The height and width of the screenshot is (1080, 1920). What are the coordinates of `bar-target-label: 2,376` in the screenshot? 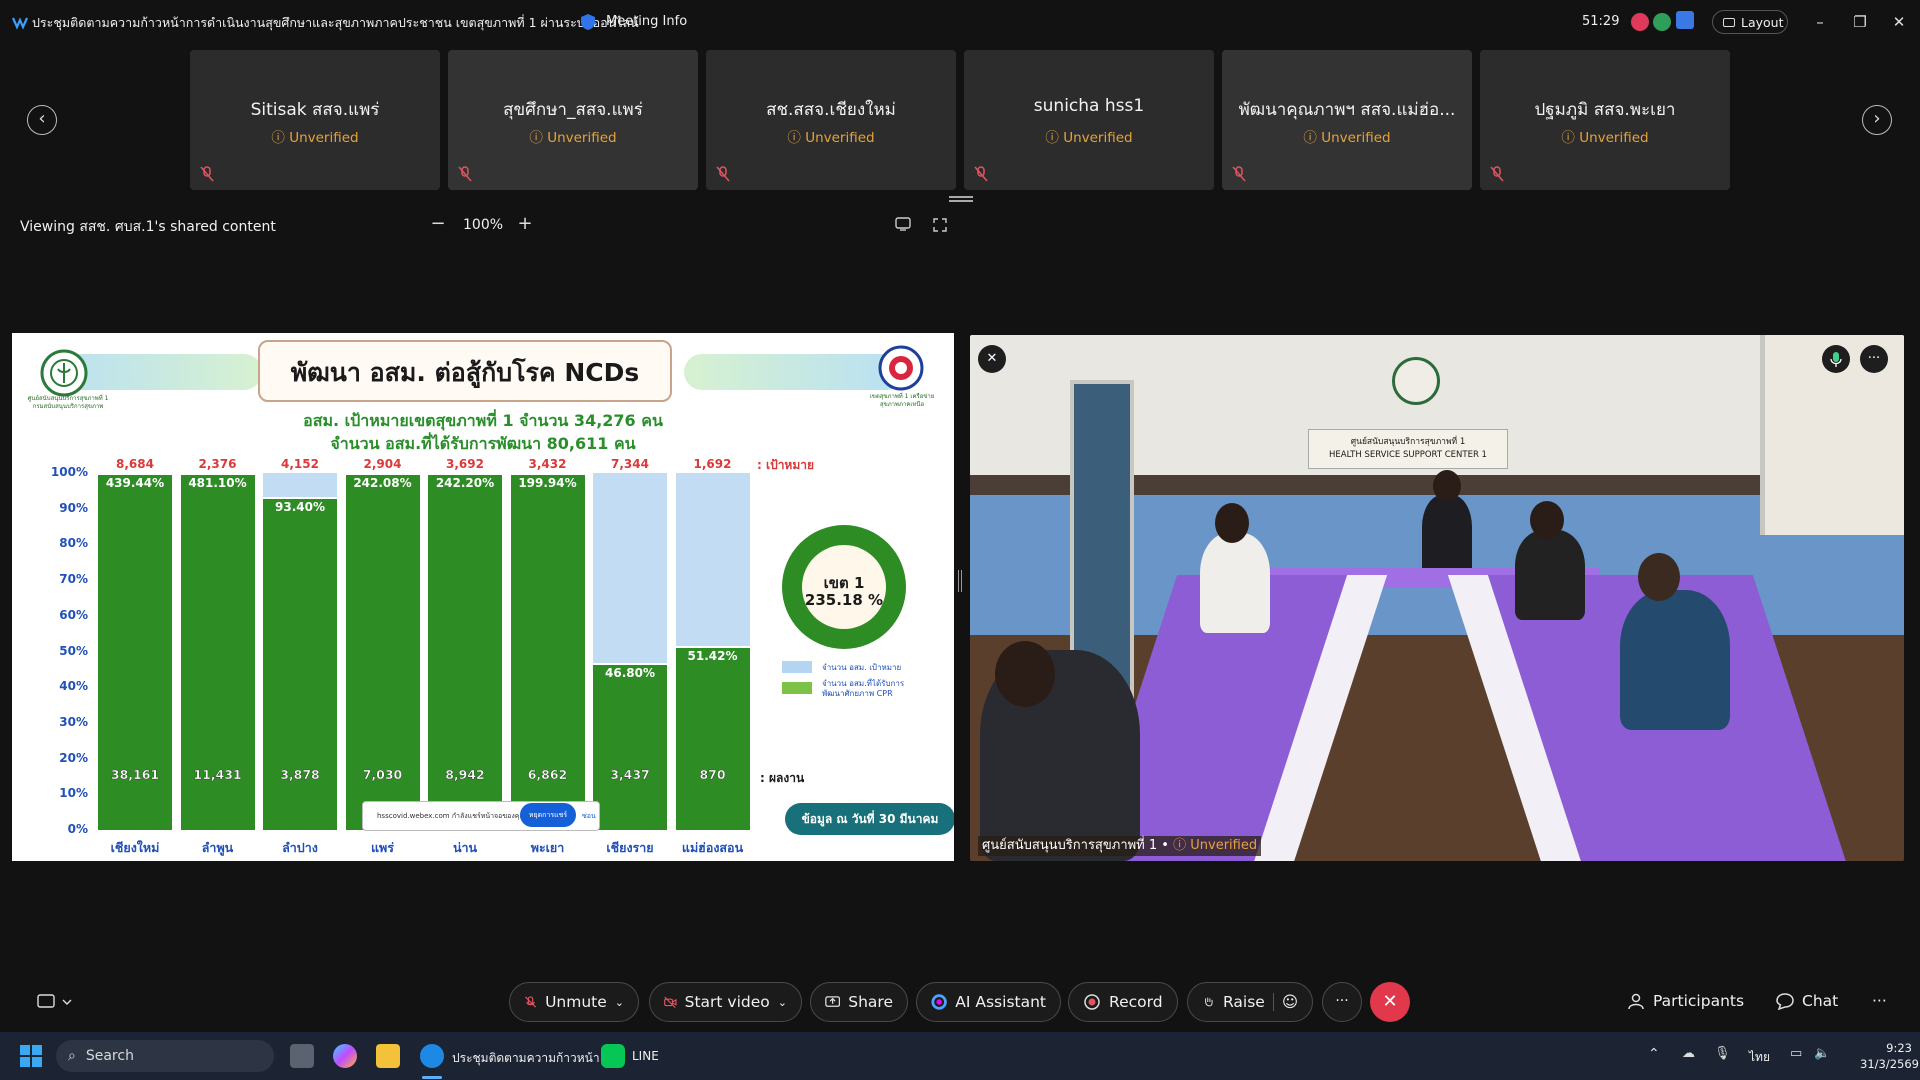 It's located at (217, 464).